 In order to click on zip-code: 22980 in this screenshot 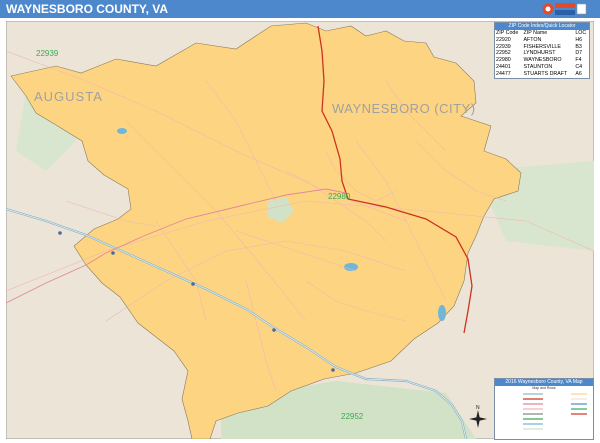, I will do `click(503, 60)`.